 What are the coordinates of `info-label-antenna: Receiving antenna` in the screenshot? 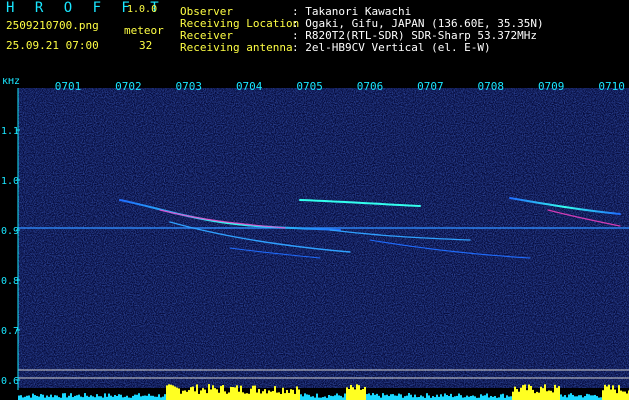 It's located at (236, 47).